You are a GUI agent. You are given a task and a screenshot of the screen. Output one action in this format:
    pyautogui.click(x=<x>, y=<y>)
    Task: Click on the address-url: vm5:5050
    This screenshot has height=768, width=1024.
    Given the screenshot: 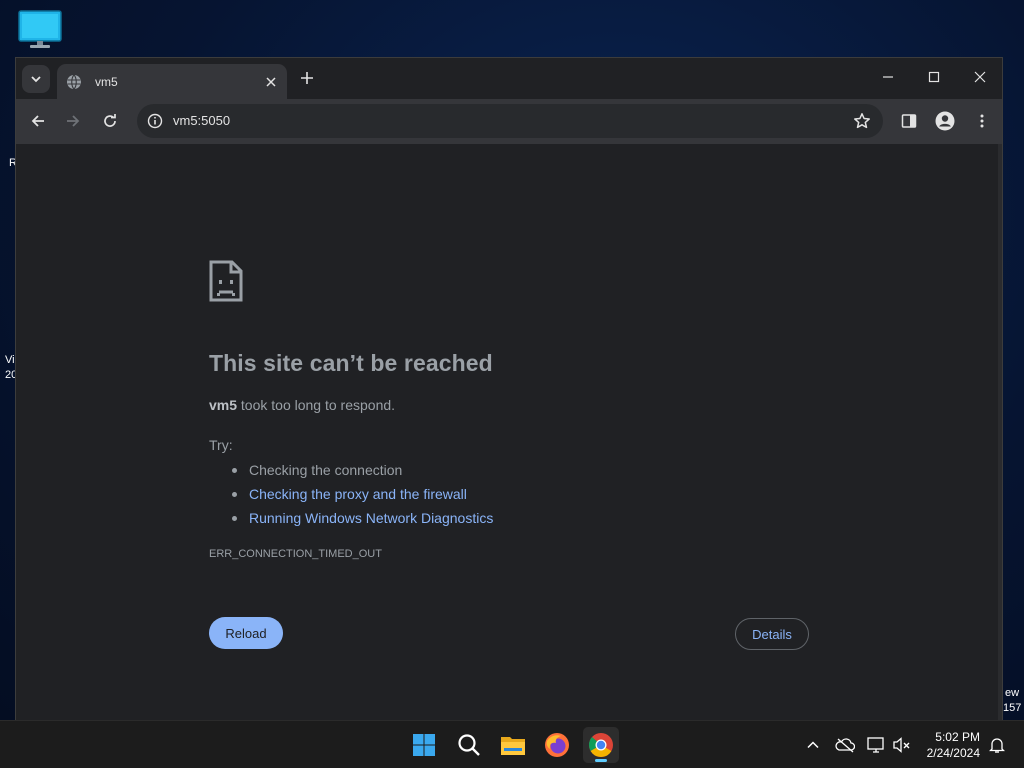 What is the action you would take?
    pyautogui.click(x=201, y=121)
    